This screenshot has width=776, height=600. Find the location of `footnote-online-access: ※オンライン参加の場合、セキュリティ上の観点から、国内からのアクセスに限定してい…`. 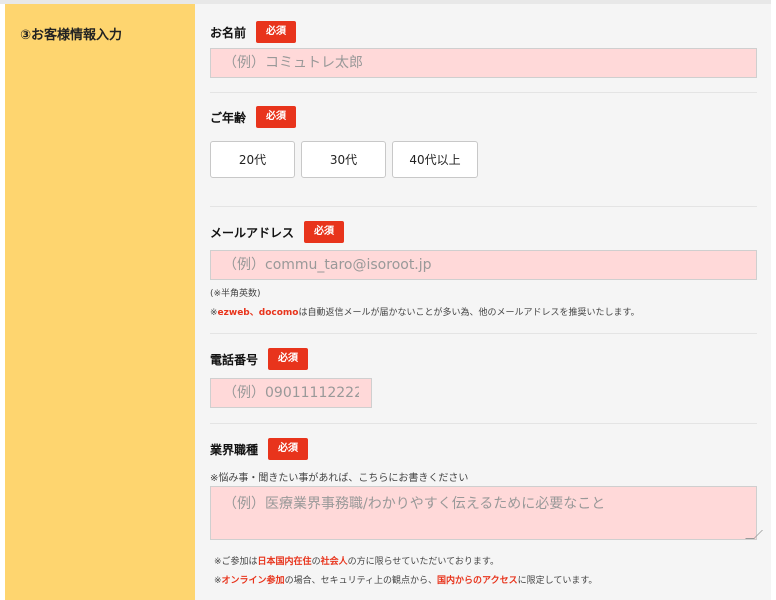

footnote-online-access: ※オンライン参加の場合、セキュリティ上の観点から、国内からのアクセスに限定してい… is located at coordinates (406, 581).